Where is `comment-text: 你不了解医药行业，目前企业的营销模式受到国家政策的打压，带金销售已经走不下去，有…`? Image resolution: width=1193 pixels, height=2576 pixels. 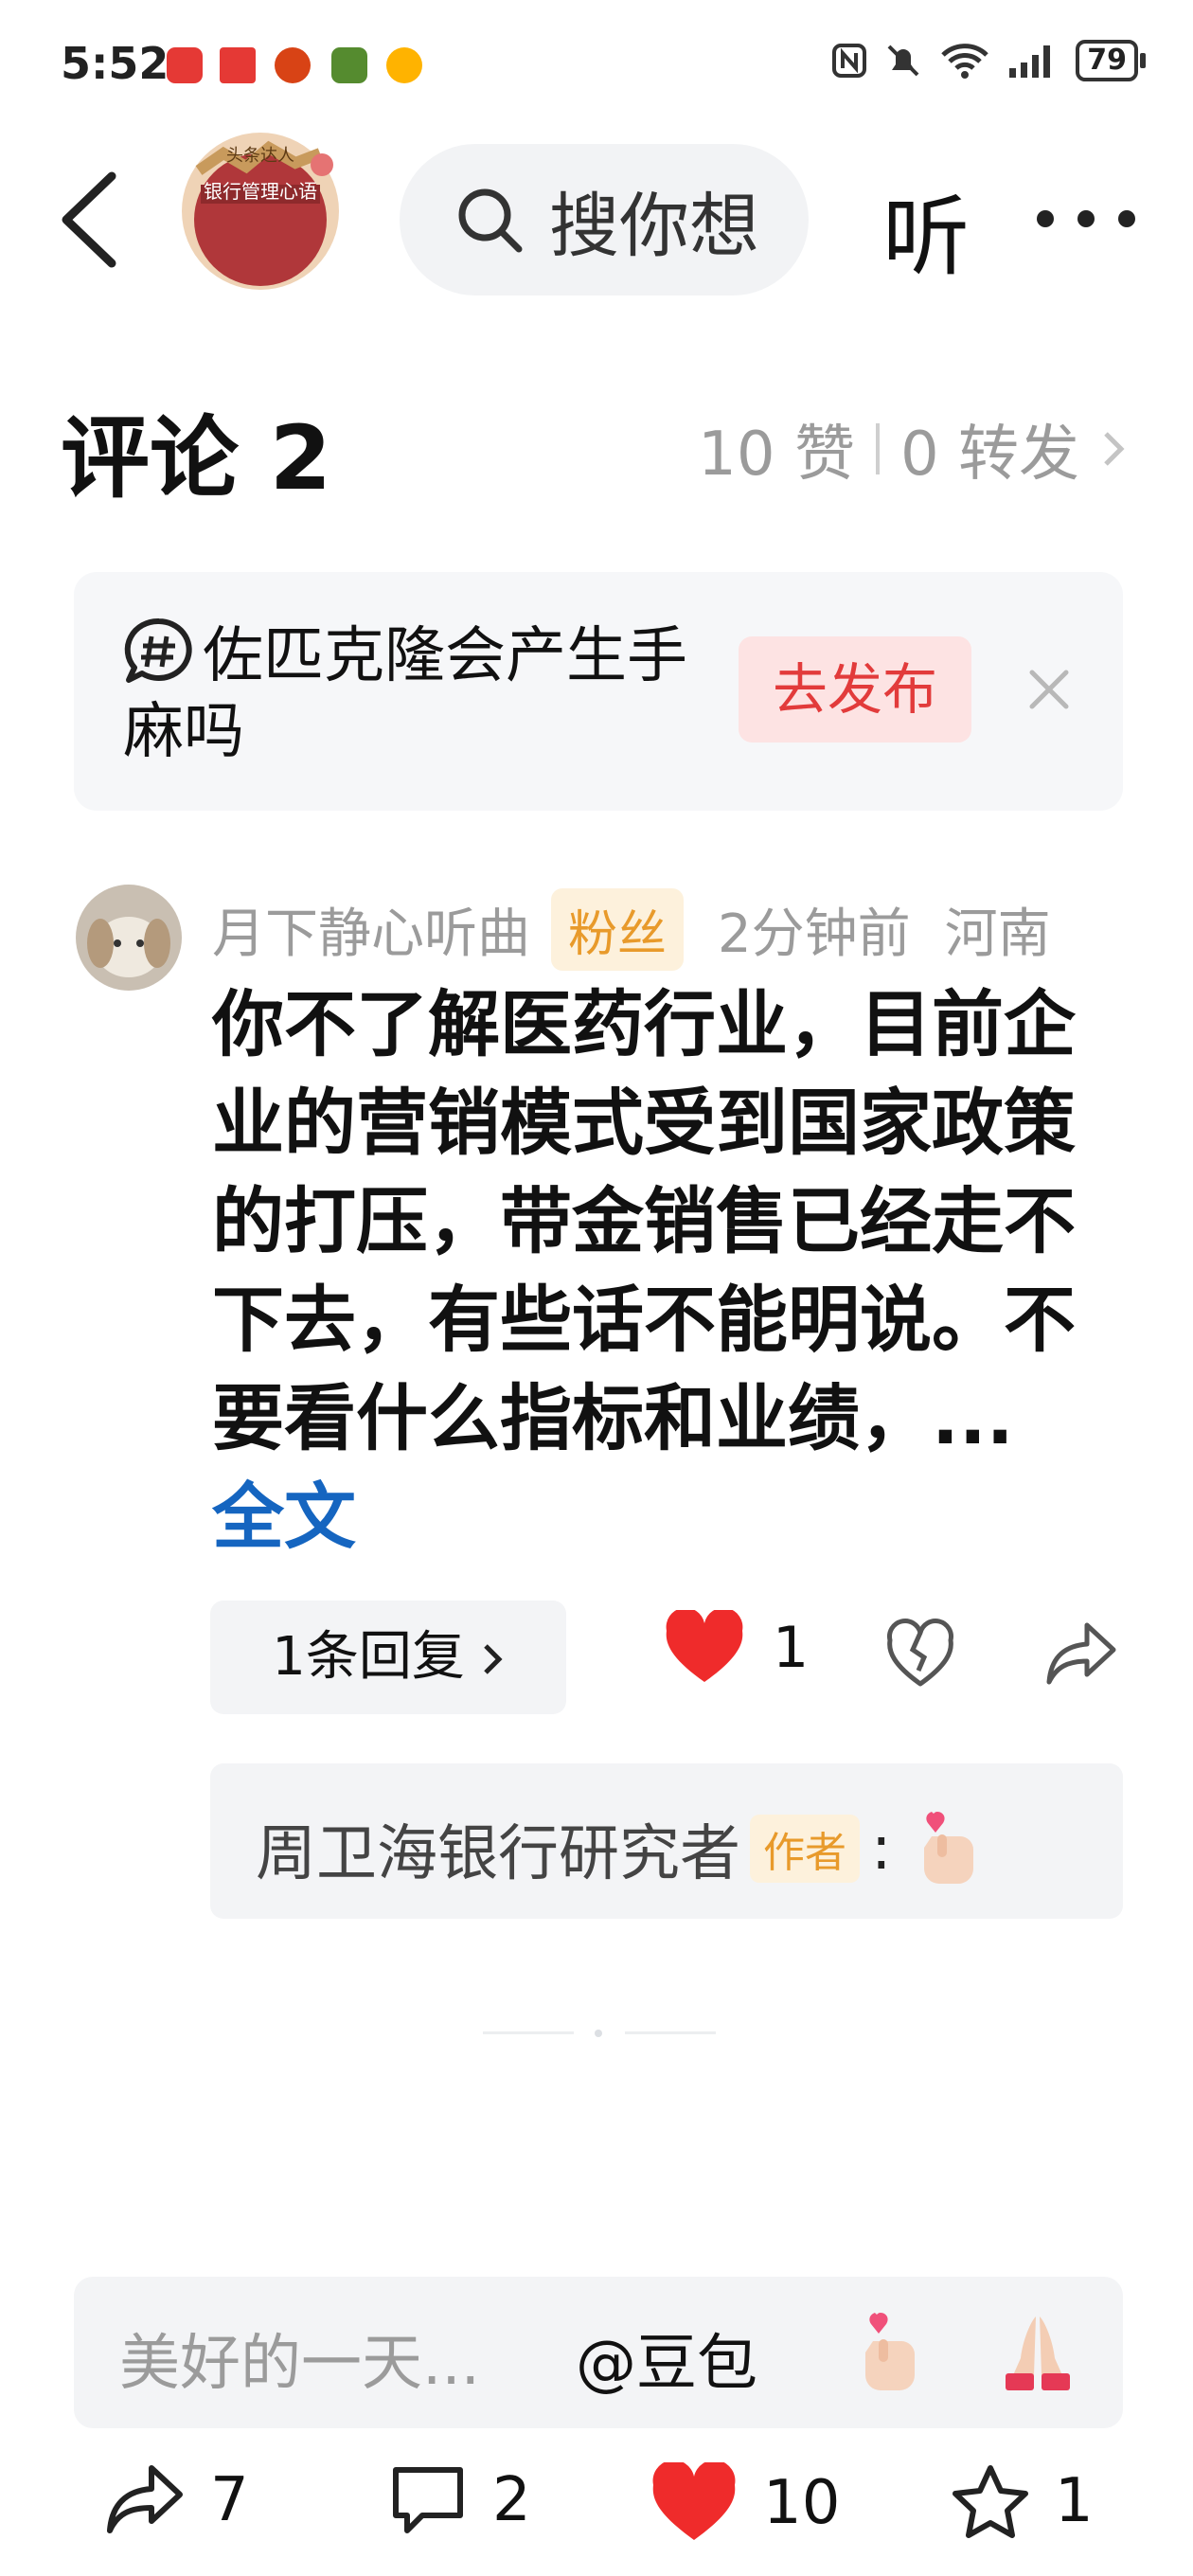
comment-text: 你不了解医药行业，目前企业的营销模式受到国家政策的打压，带金销售已经走不下去，有… is located at coordinates (644, 1221).